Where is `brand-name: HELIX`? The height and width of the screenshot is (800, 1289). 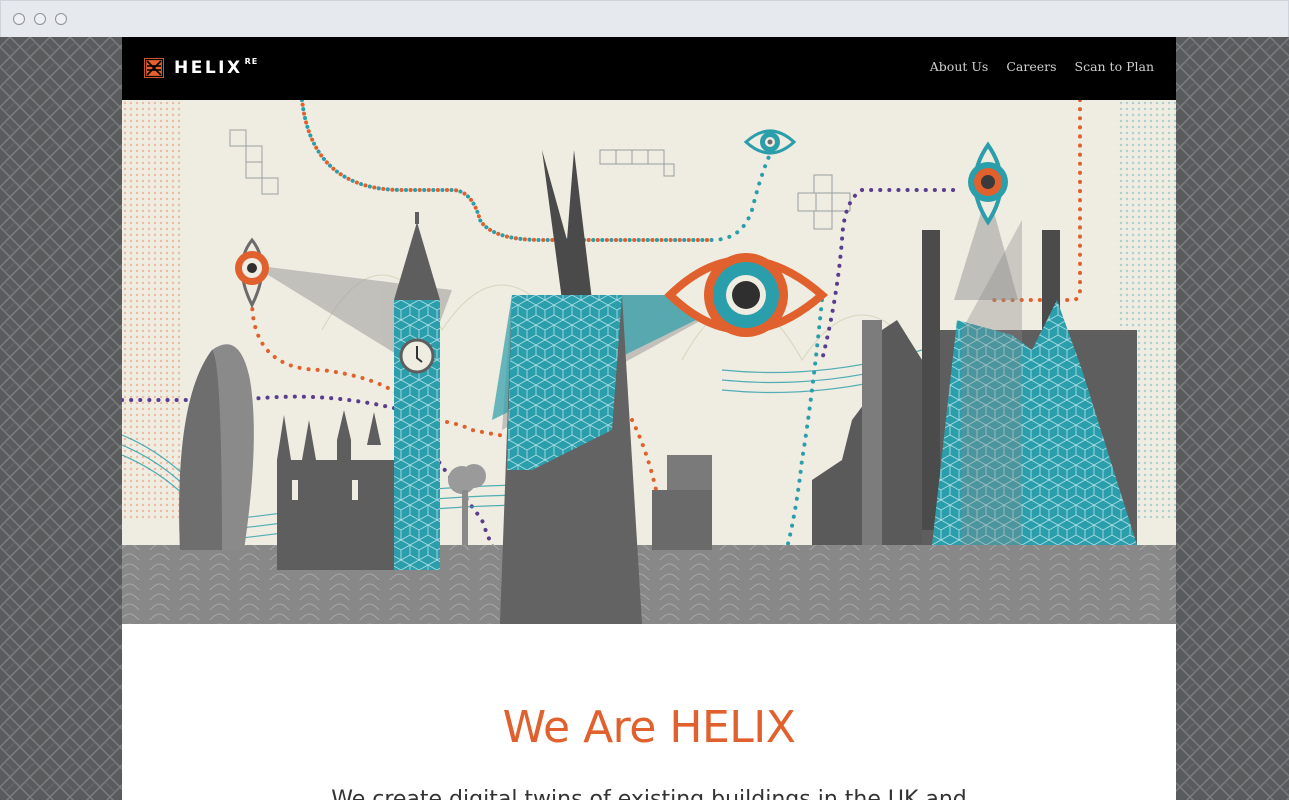 brand-name: HELIX is located at coordinates (208, 68).